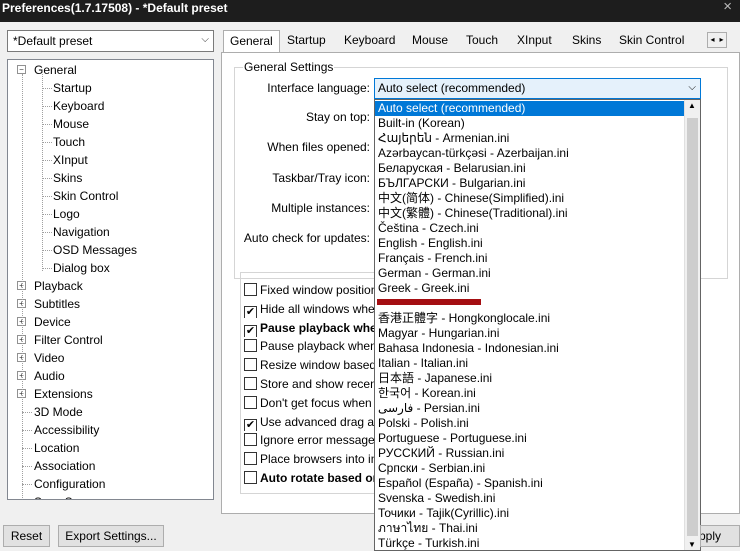 This screenshot has width=740, height=551. I want to click on option-checkbox: ✔ Hide all windows whe, so click(310, 309).